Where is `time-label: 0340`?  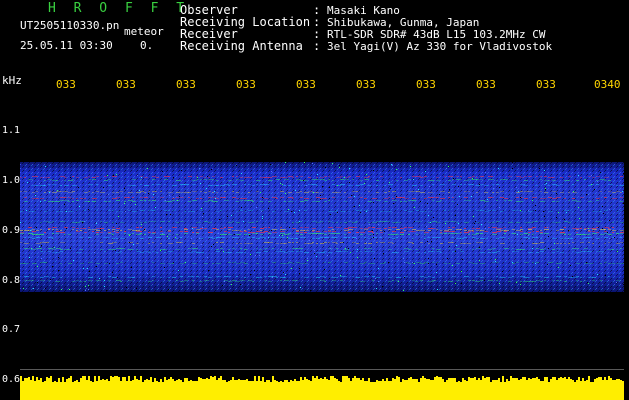
time-label: 0340 is located at coordinates (607, 84).